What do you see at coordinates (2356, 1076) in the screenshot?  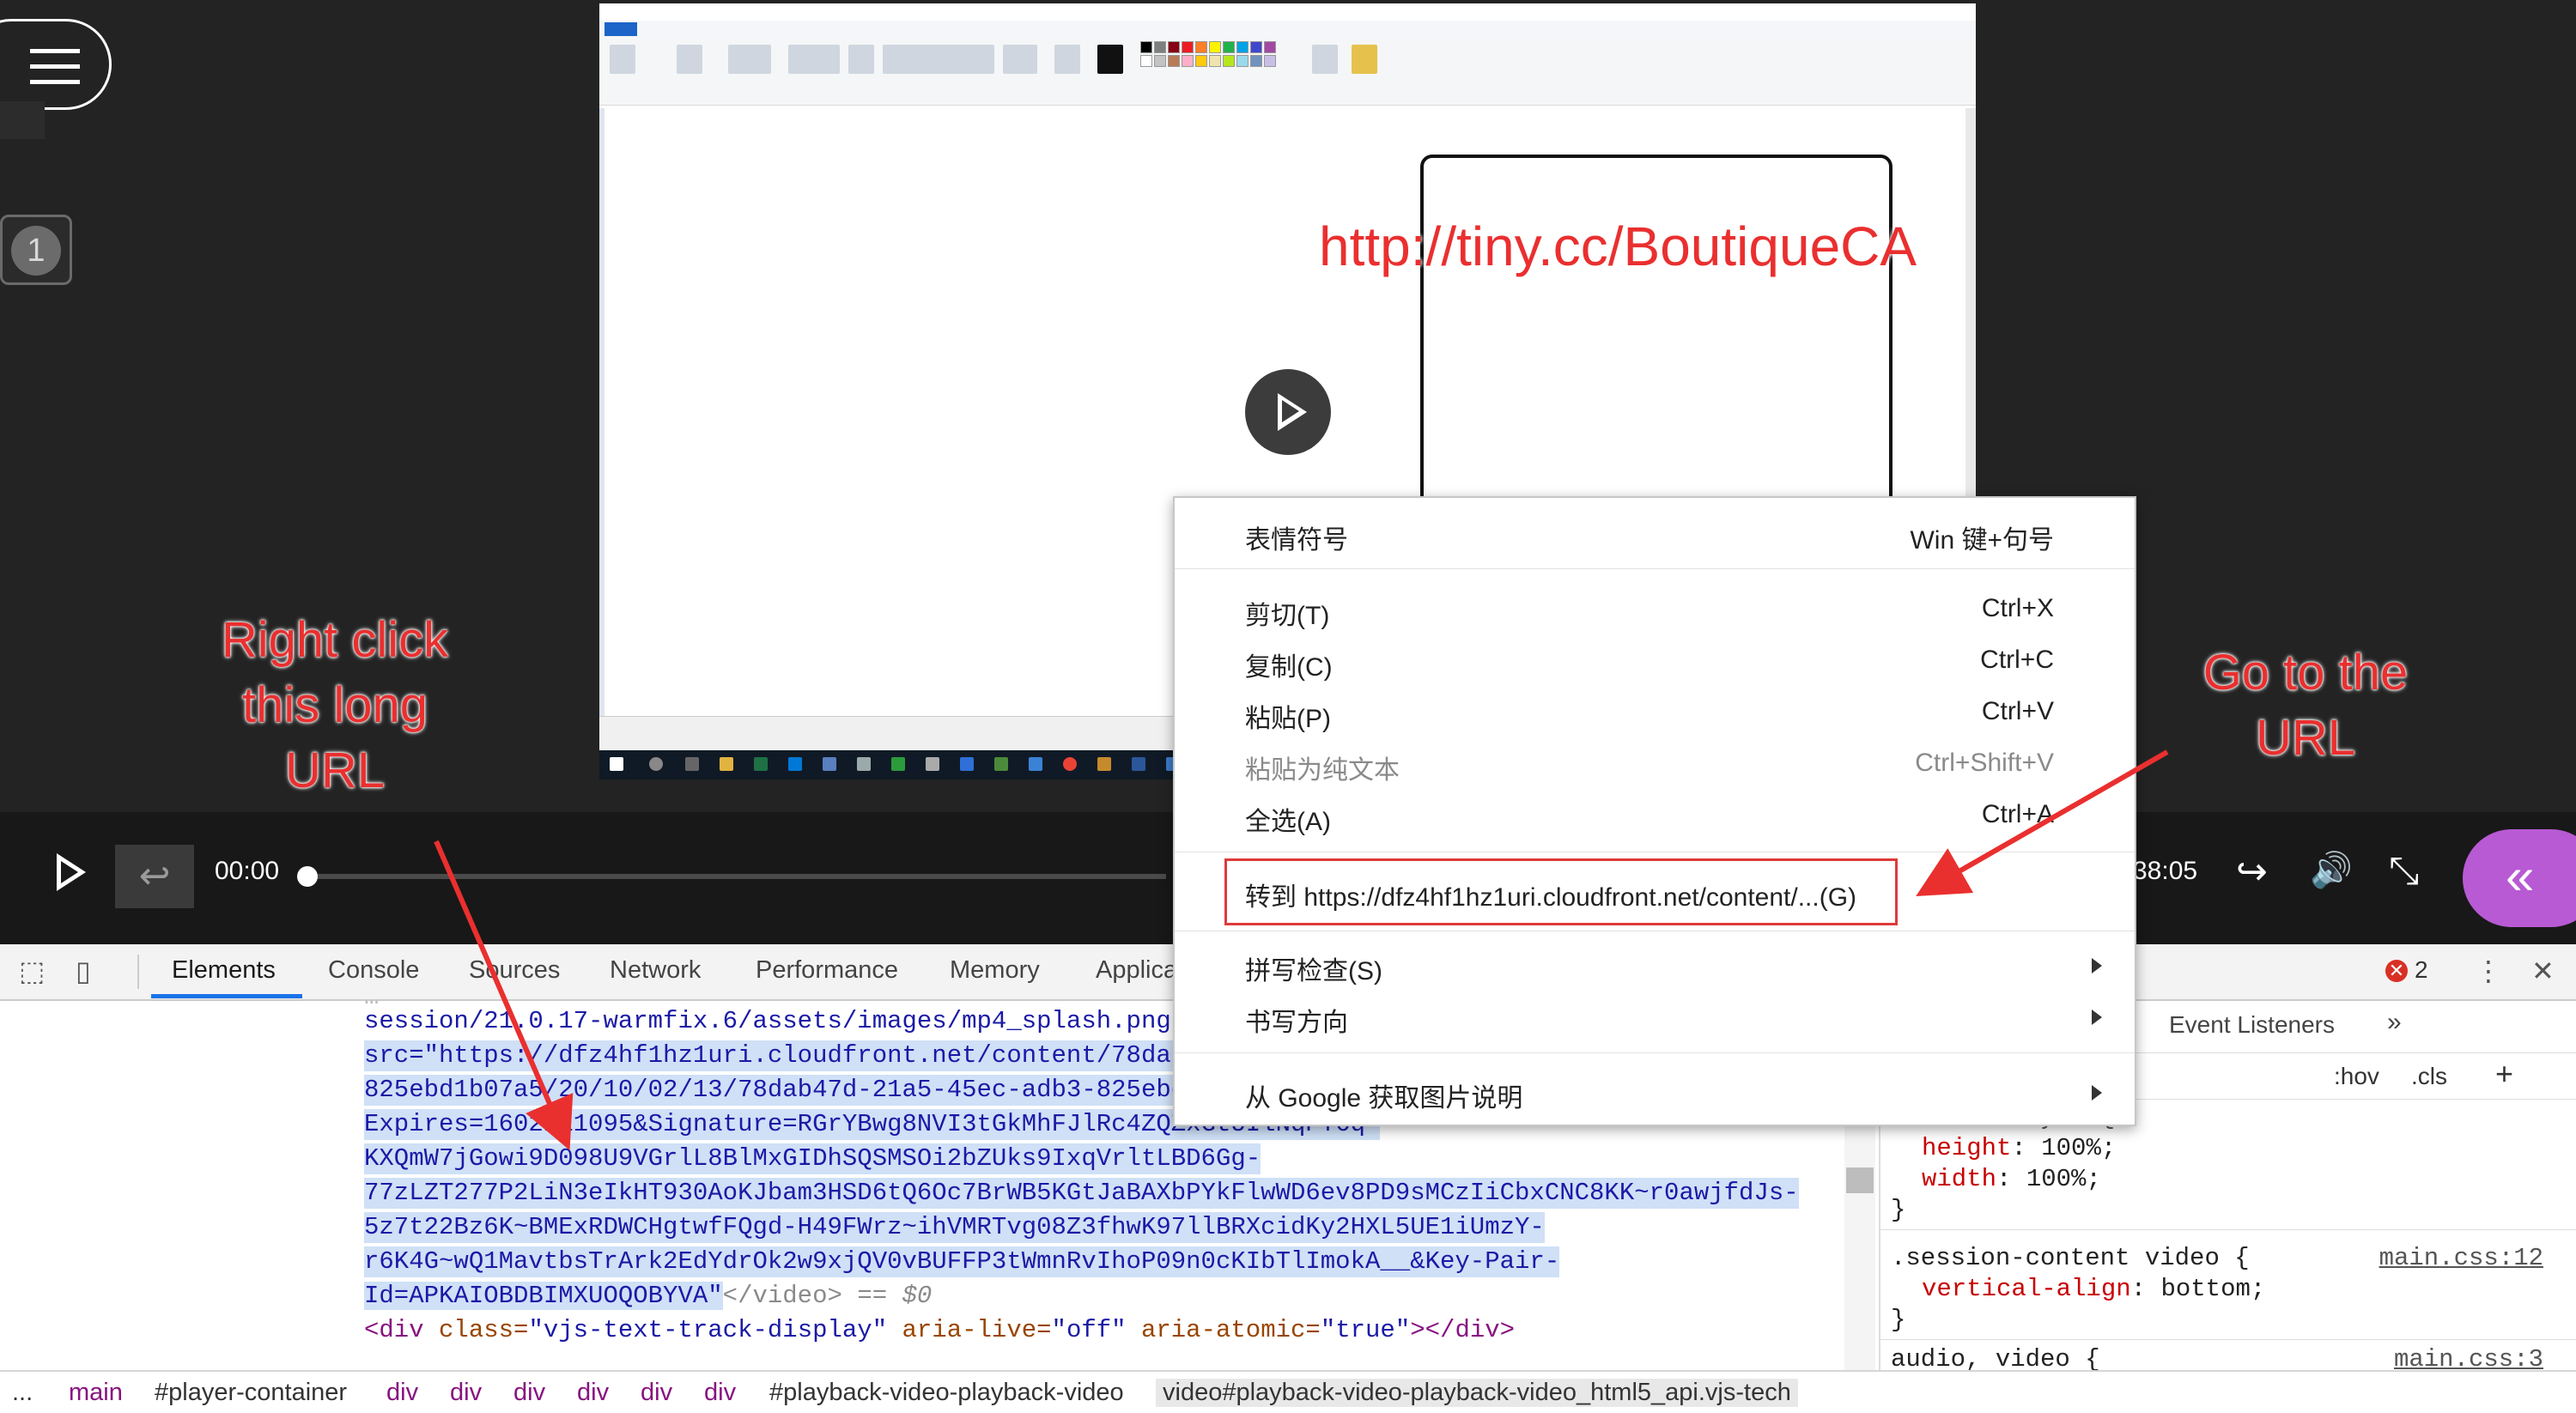 I see `hov-toggle: :hov` at bounding box center [2356, 1076].